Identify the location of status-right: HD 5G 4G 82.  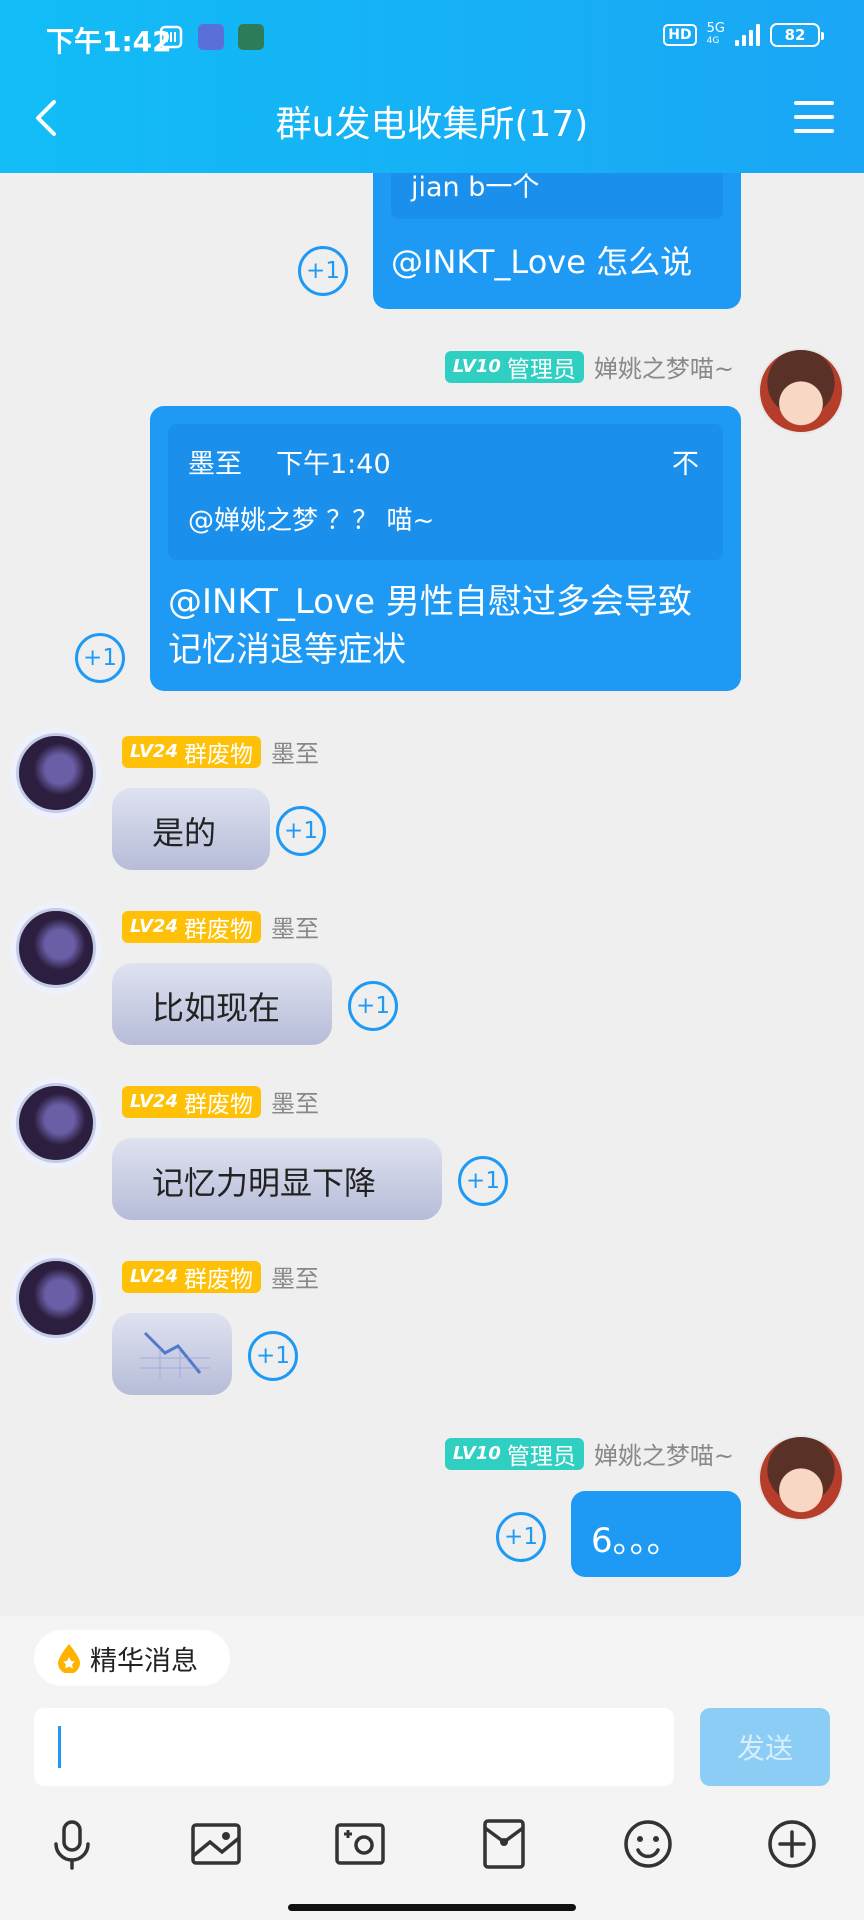
(743, 35).